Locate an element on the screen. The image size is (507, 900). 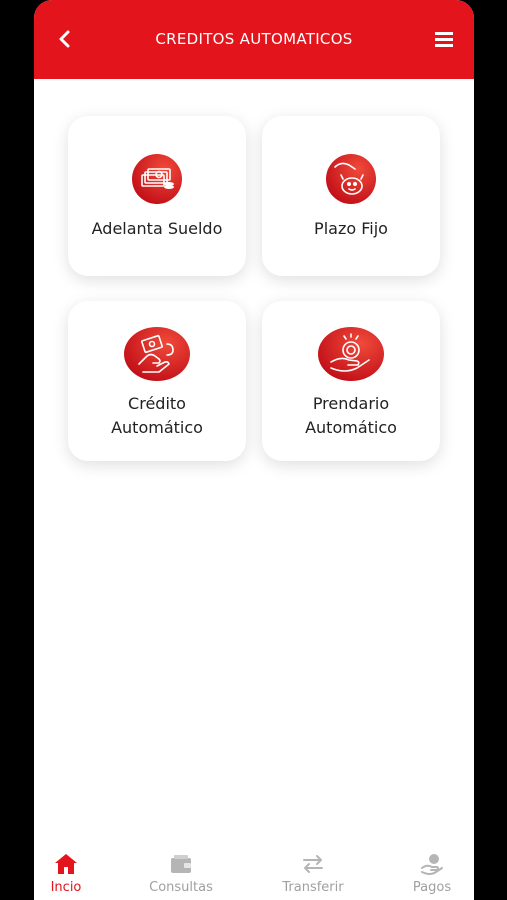
nav-item-transferir: Transferir is located at coordinates (313, 860).